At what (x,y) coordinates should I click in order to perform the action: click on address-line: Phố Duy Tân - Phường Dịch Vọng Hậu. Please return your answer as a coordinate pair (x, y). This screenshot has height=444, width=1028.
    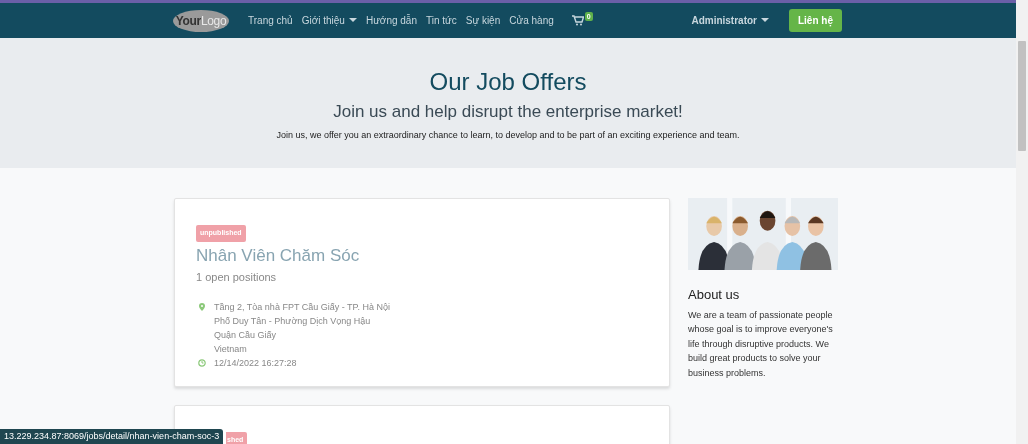
    Looking at the image, I should click on (293, 321).